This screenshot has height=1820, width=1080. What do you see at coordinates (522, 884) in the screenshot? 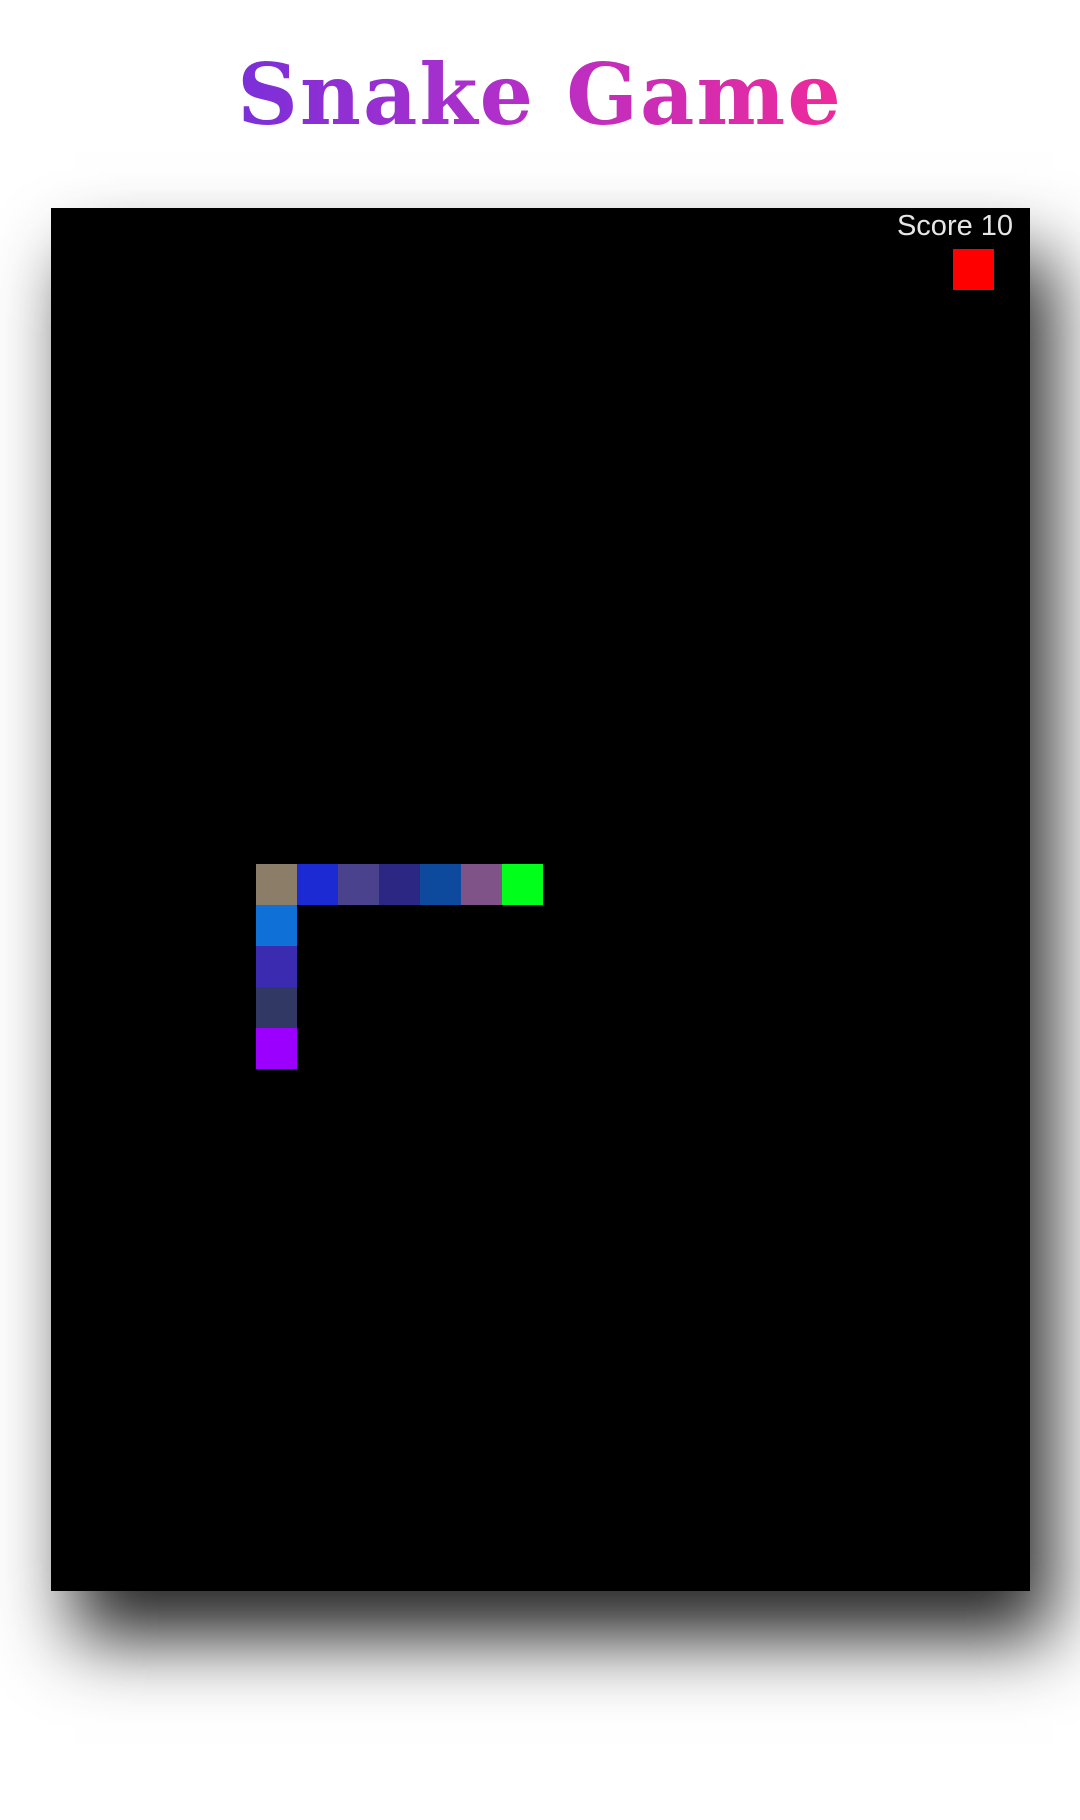
I see `snake-head` at bounding box center [522, 884].